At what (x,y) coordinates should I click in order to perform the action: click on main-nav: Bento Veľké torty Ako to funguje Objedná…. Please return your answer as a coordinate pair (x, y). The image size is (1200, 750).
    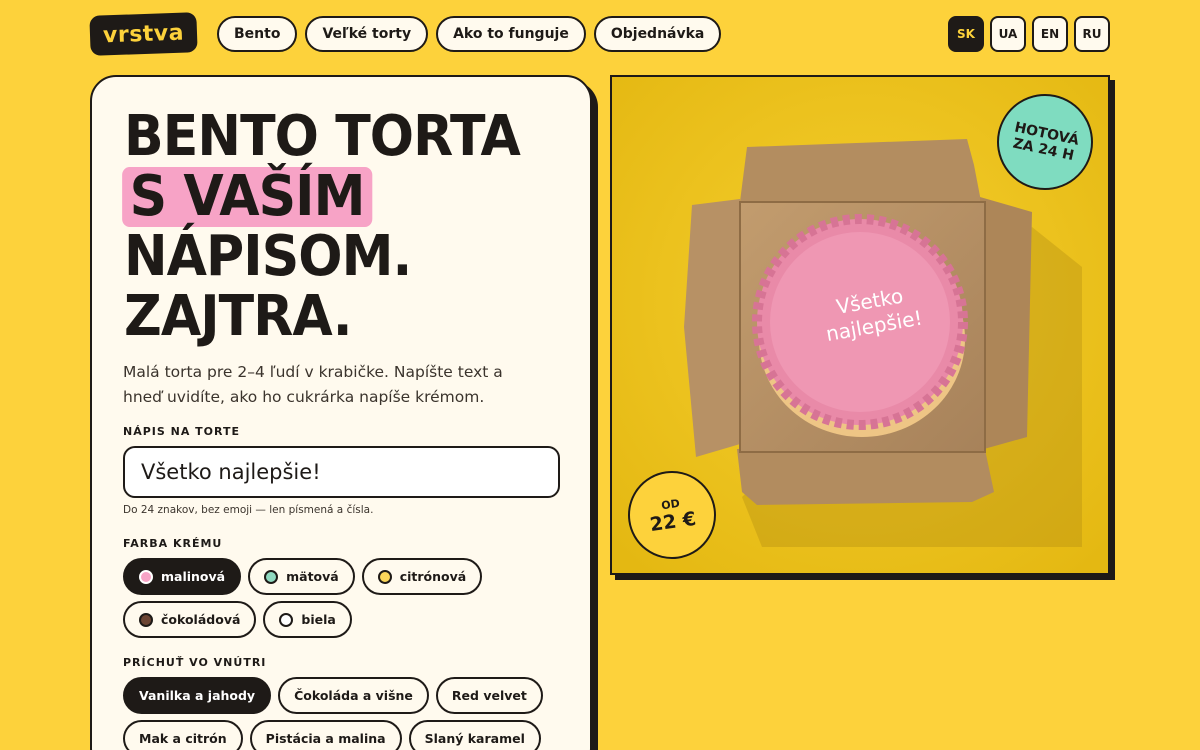
    Looking at the image, I should click on (469, 34).